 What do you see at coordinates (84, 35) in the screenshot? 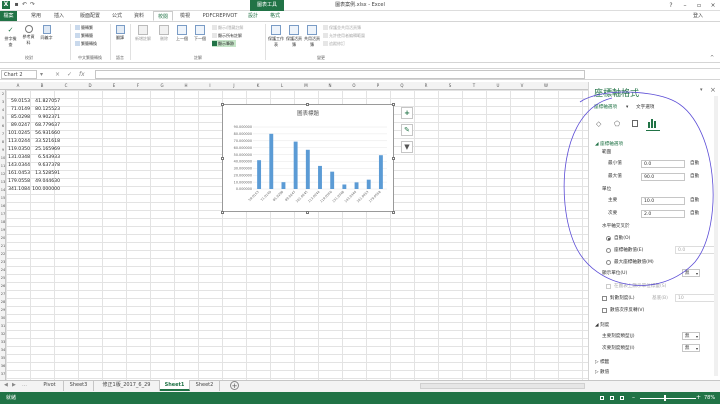
I see `to-simplified-button: 繁轉簡` at bounding box center [84, 35].